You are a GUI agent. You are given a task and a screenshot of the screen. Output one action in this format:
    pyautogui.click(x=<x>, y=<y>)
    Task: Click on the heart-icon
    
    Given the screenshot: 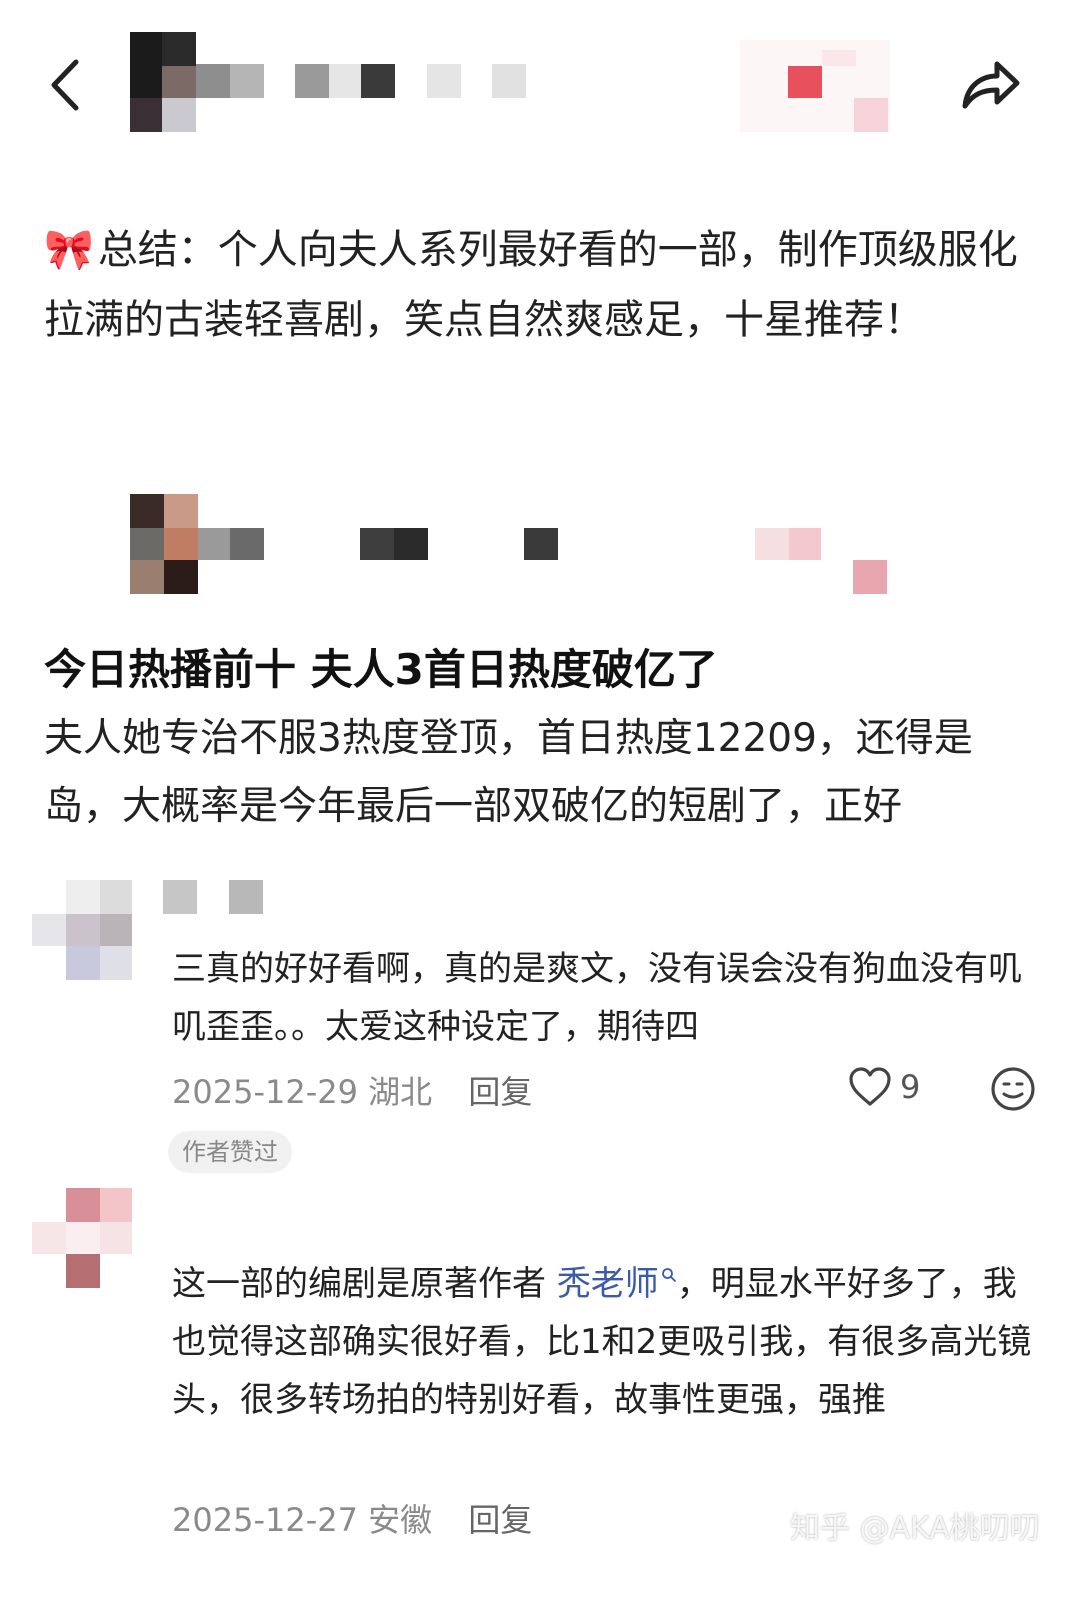 What is the action you would take?
    pyautogui.click(x=870, y=1086)
    